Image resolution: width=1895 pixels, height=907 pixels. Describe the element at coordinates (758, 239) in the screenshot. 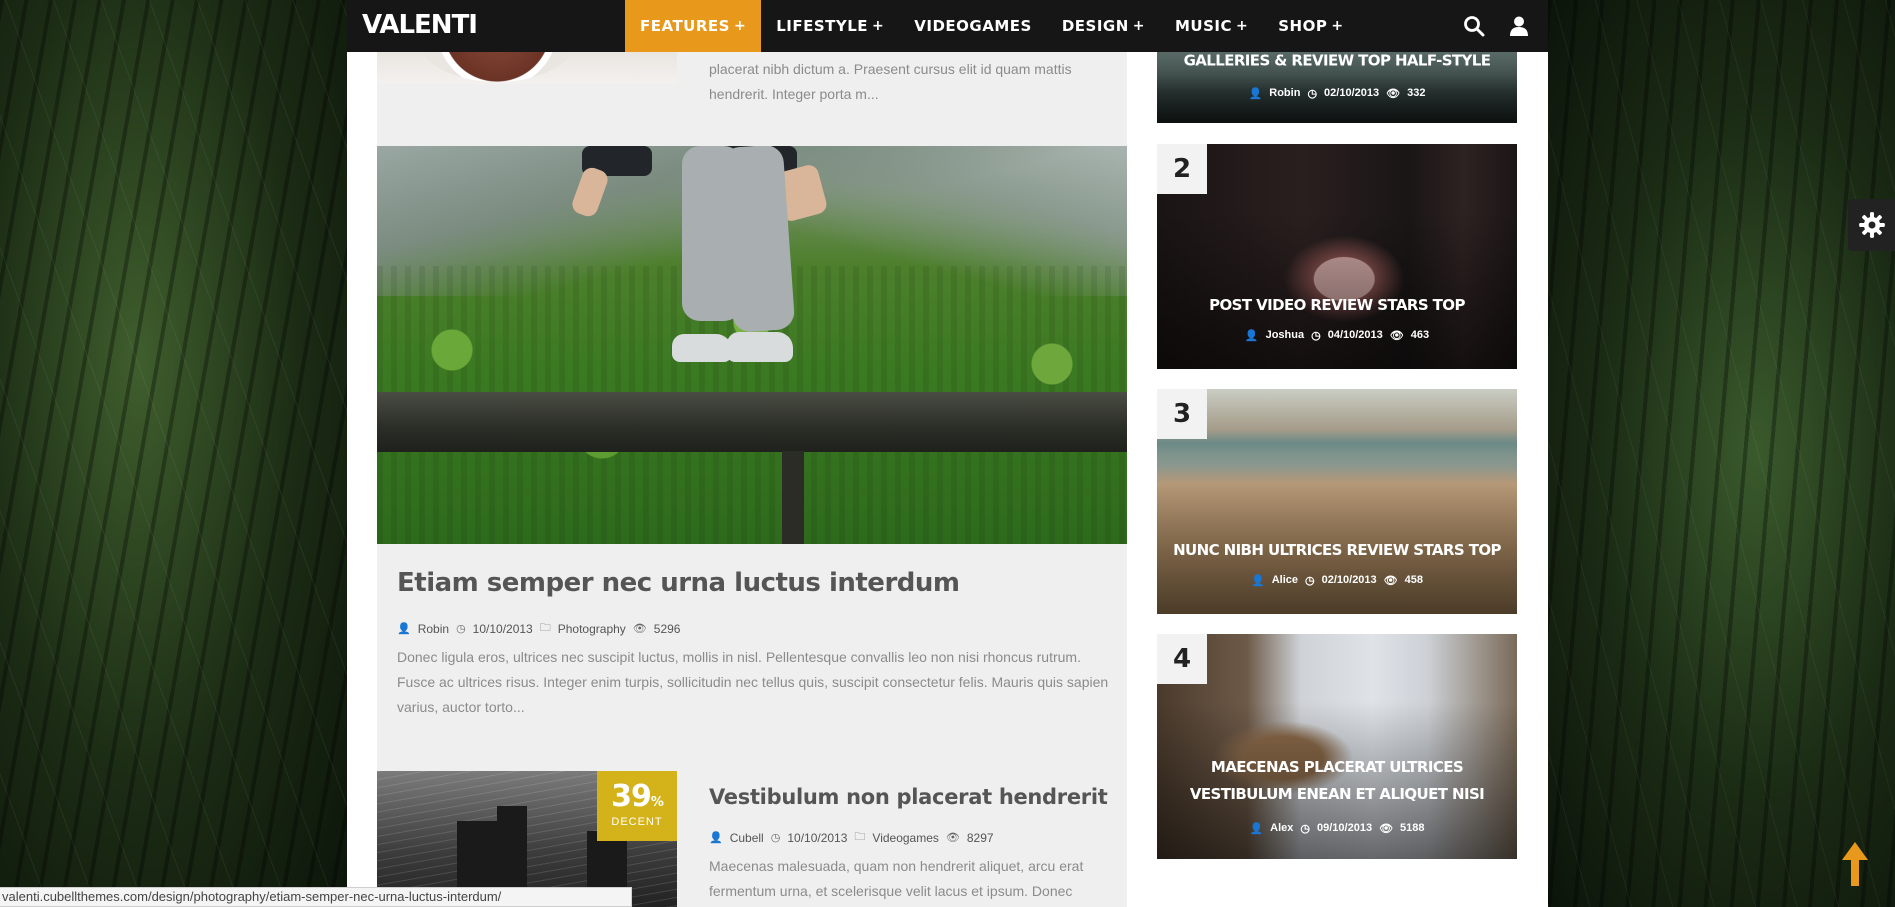

I see `leg-right` at that location.